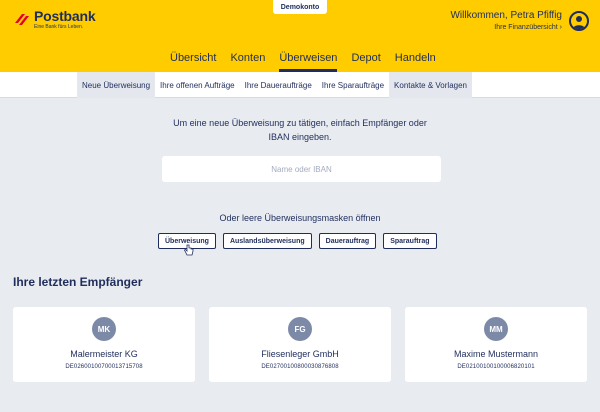 The width and height of the screenshot is (600, 412). Describe the element at coordinates (506, 15) in the screenshot. I see `welcome-text: Willkommen, Petra Pfiffig` at that location.